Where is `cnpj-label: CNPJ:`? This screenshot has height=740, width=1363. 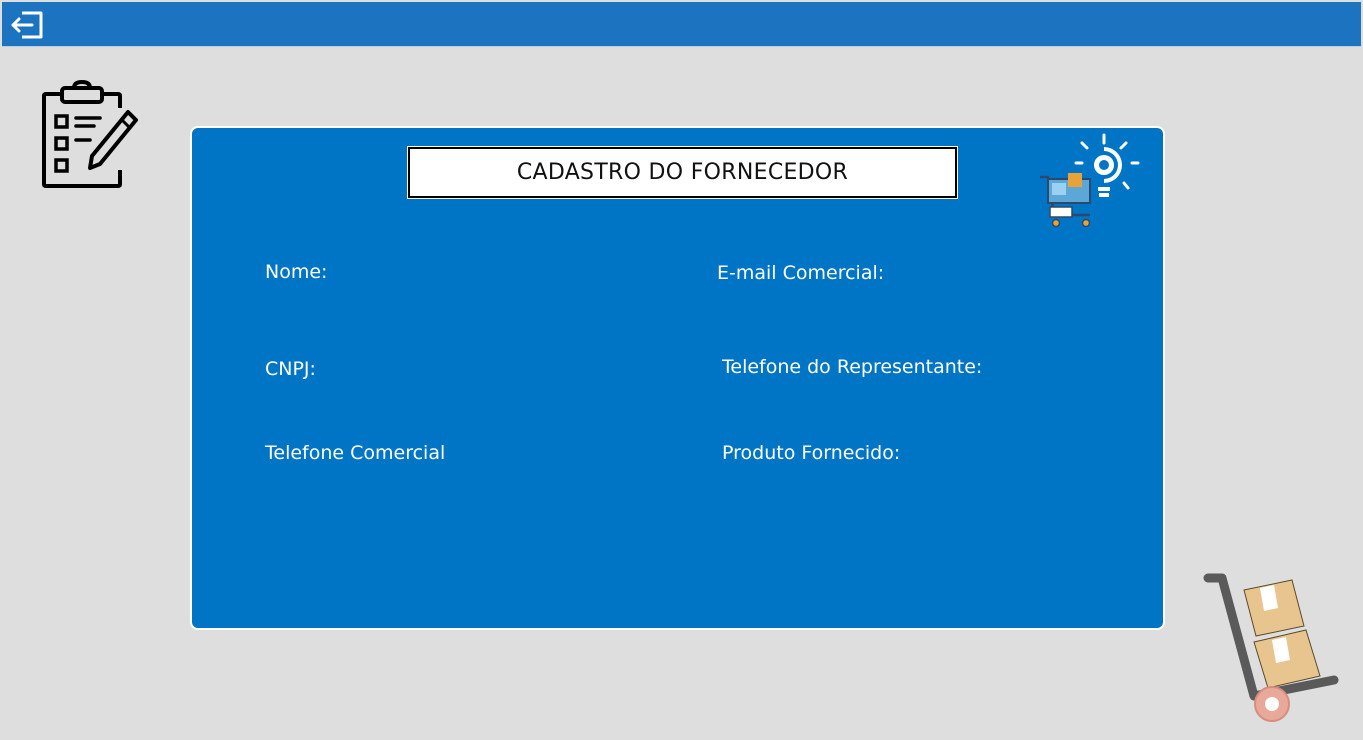 cnpj-label: CNPJ: is located at coordinates (290, 369).